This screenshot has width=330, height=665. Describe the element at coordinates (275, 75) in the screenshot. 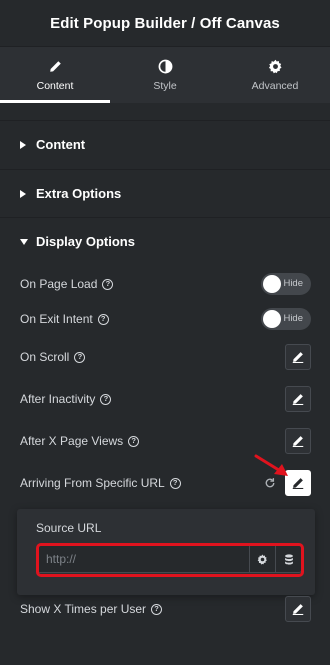

I see `tab-advanced: Advanced` at that location.